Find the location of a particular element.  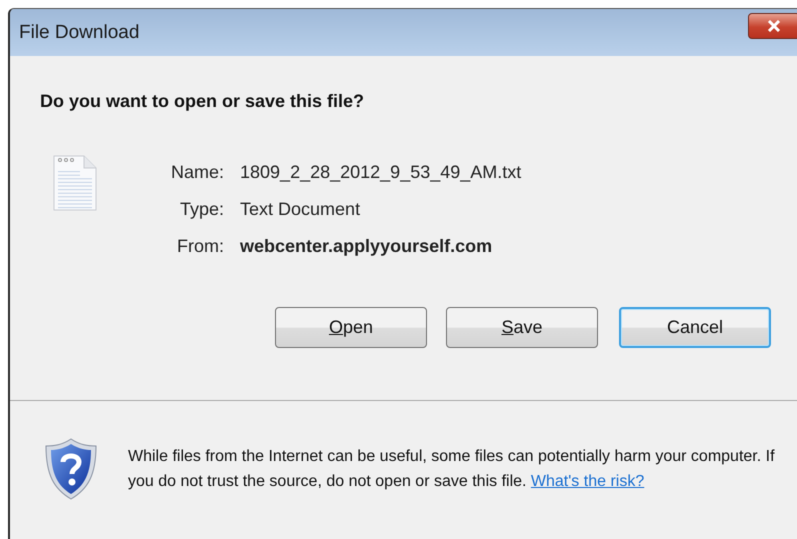

field-label: Name: is located at coordinates (197, 172).